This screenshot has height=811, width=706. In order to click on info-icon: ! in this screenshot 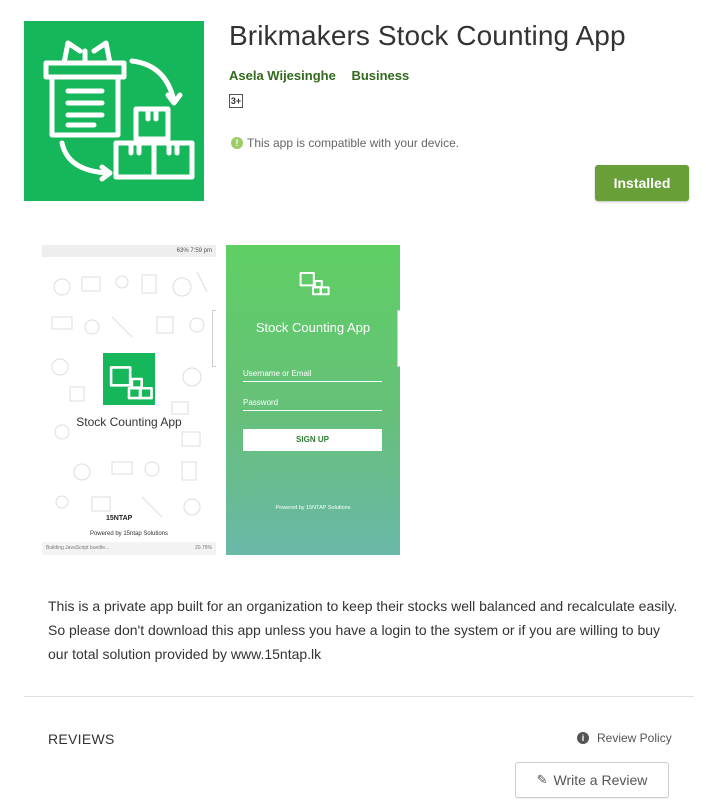, I will do `click(237, 143)`.